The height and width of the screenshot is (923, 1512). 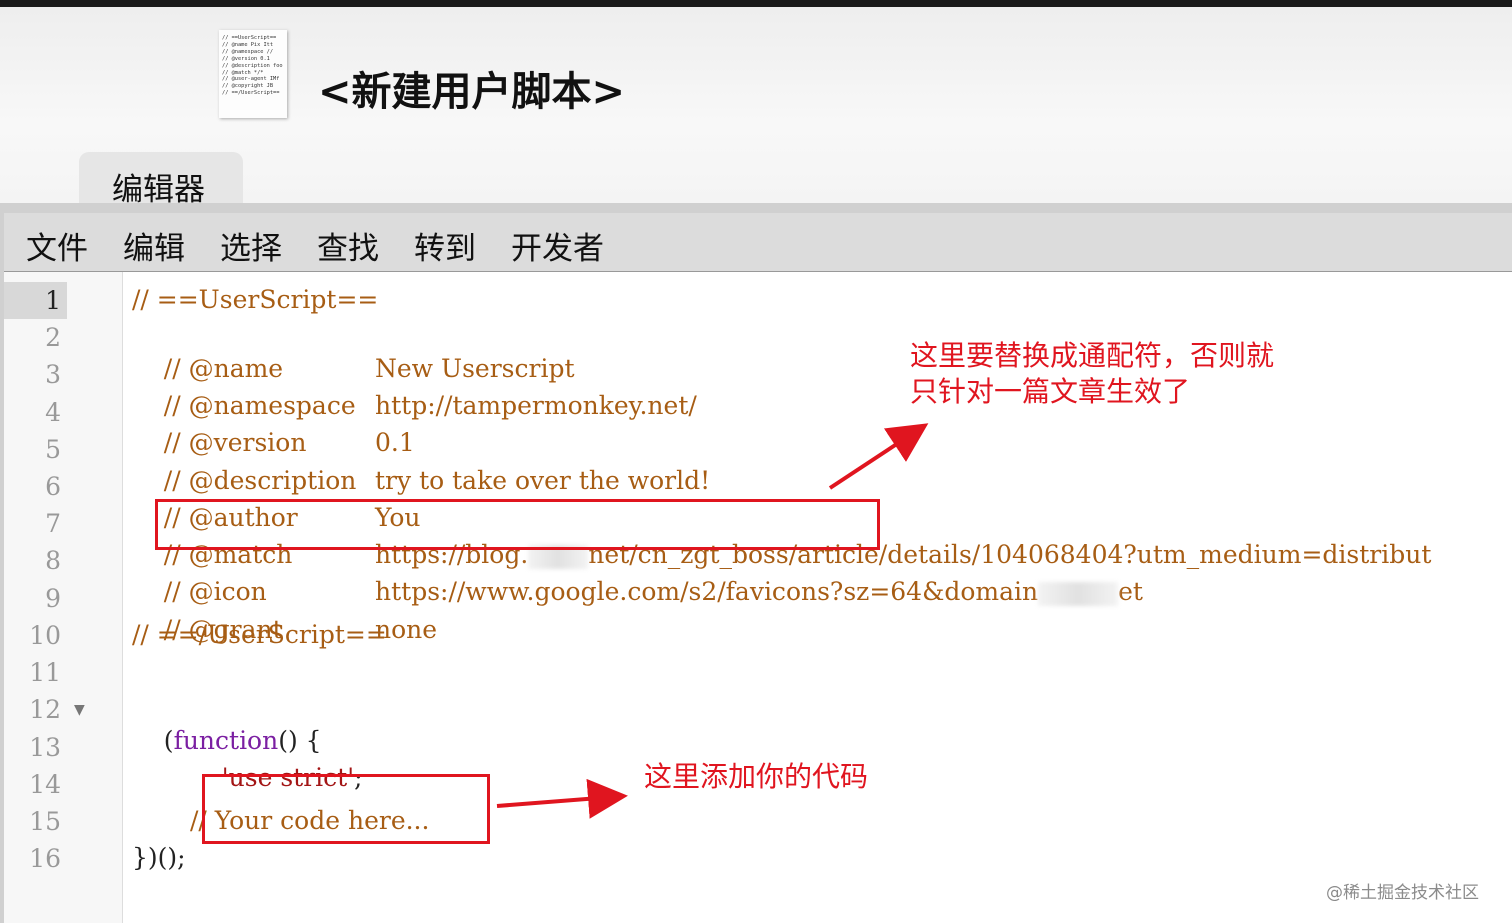 What do you see at coordinates (1402, 893) in the screenshot?
I see `watermark: @稀土掘金技术社区` at bounding box center [1402, 893].